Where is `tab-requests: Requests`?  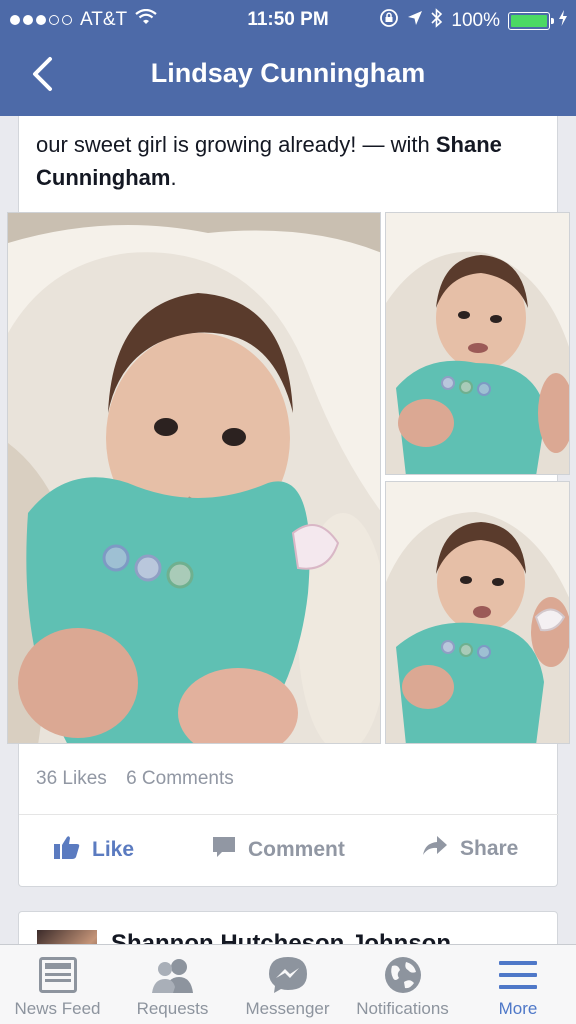
tab-requests: Requests is located at coordinates (172, 984).